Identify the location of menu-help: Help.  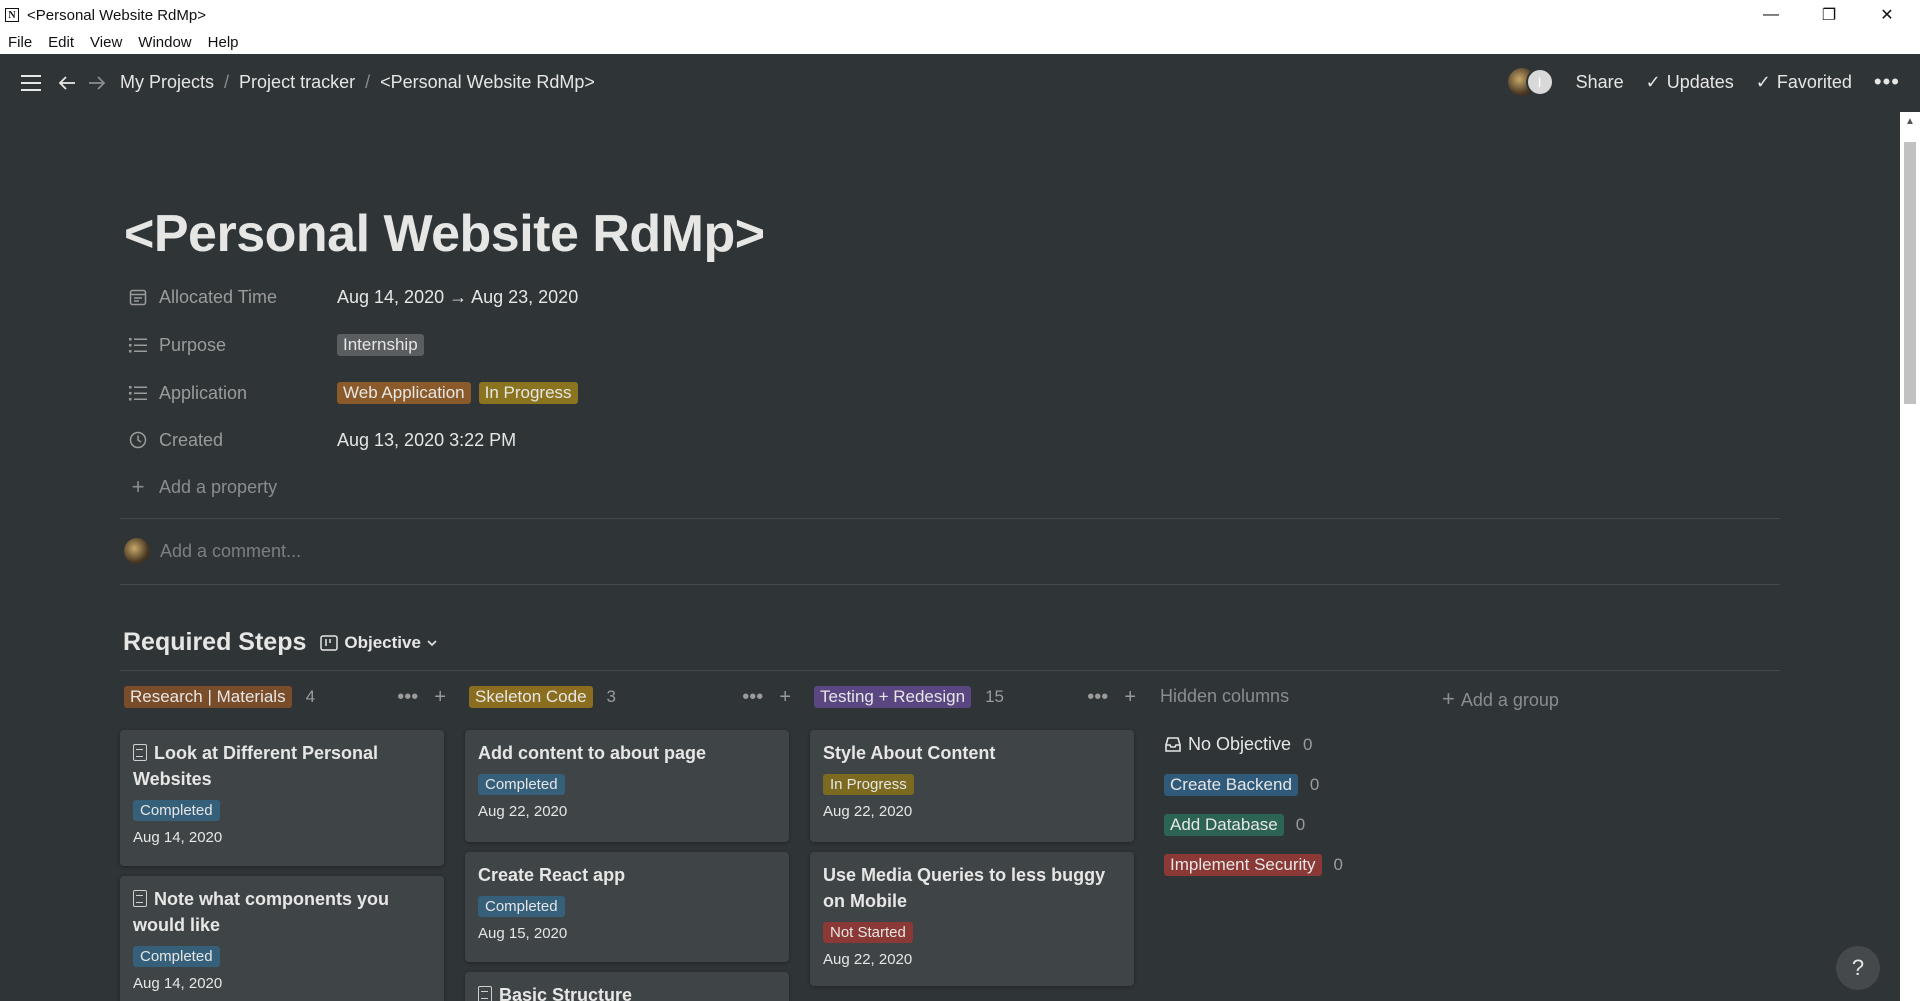
(223, 42).